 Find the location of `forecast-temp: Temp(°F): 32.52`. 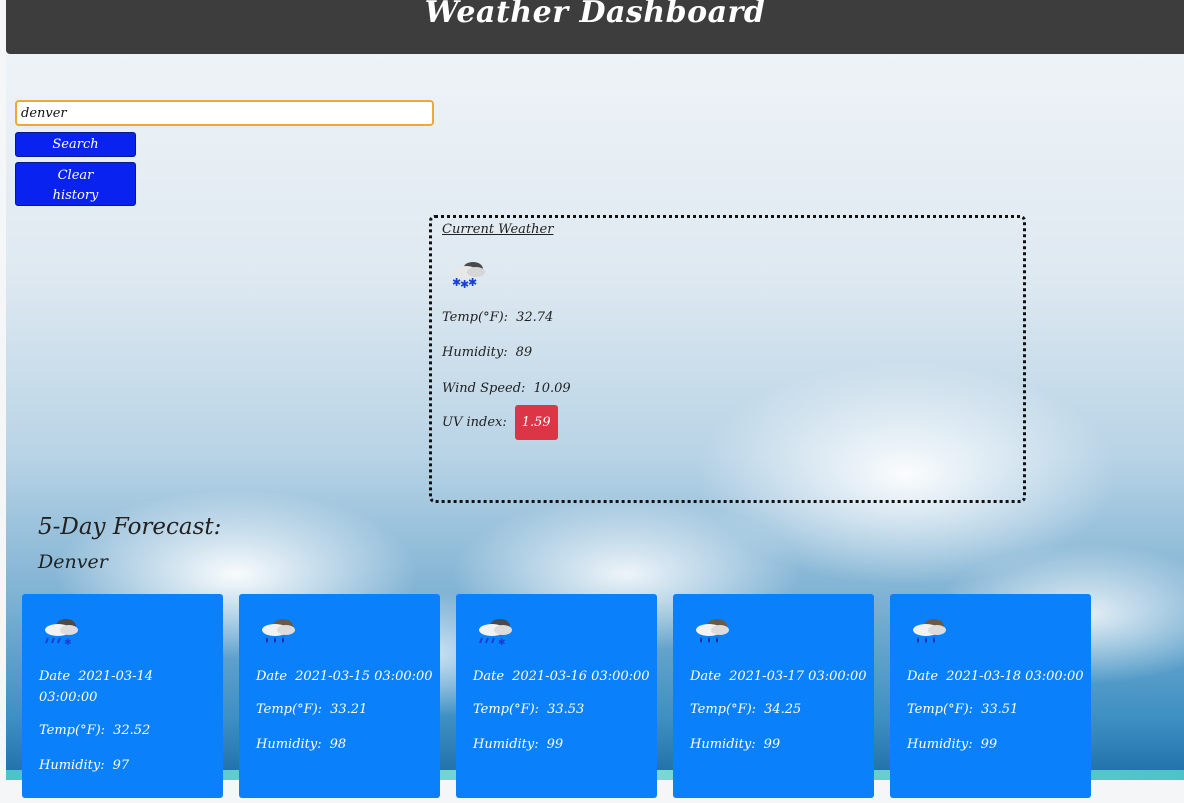

forecast-temp: Temp(°F): 32.52 is located at coordinates (94, 730).